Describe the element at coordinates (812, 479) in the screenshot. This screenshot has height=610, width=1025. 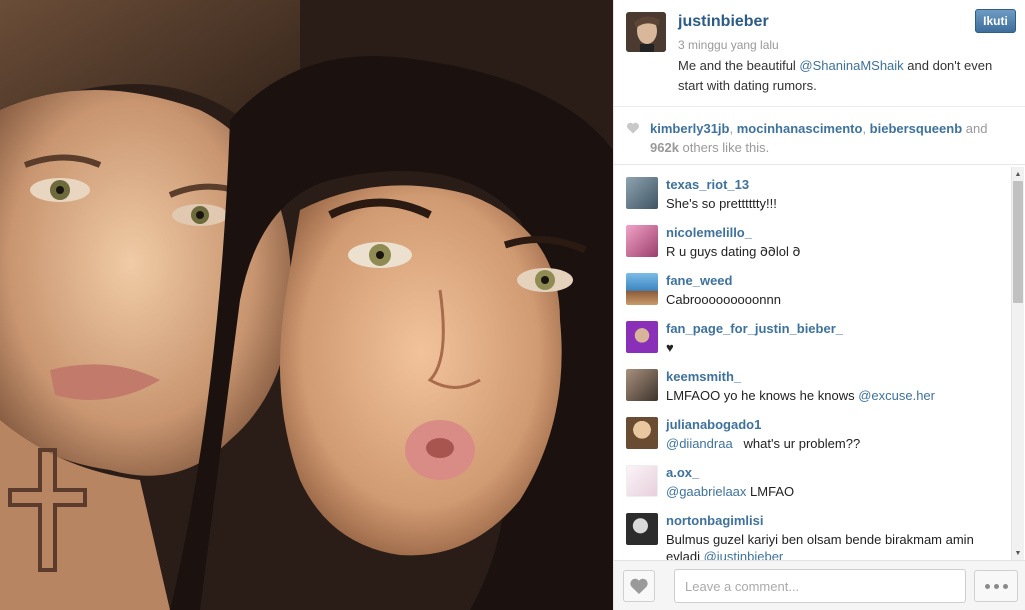
I see `list-item: a.ox_ @gaabrielaax LMFAO` at that location.